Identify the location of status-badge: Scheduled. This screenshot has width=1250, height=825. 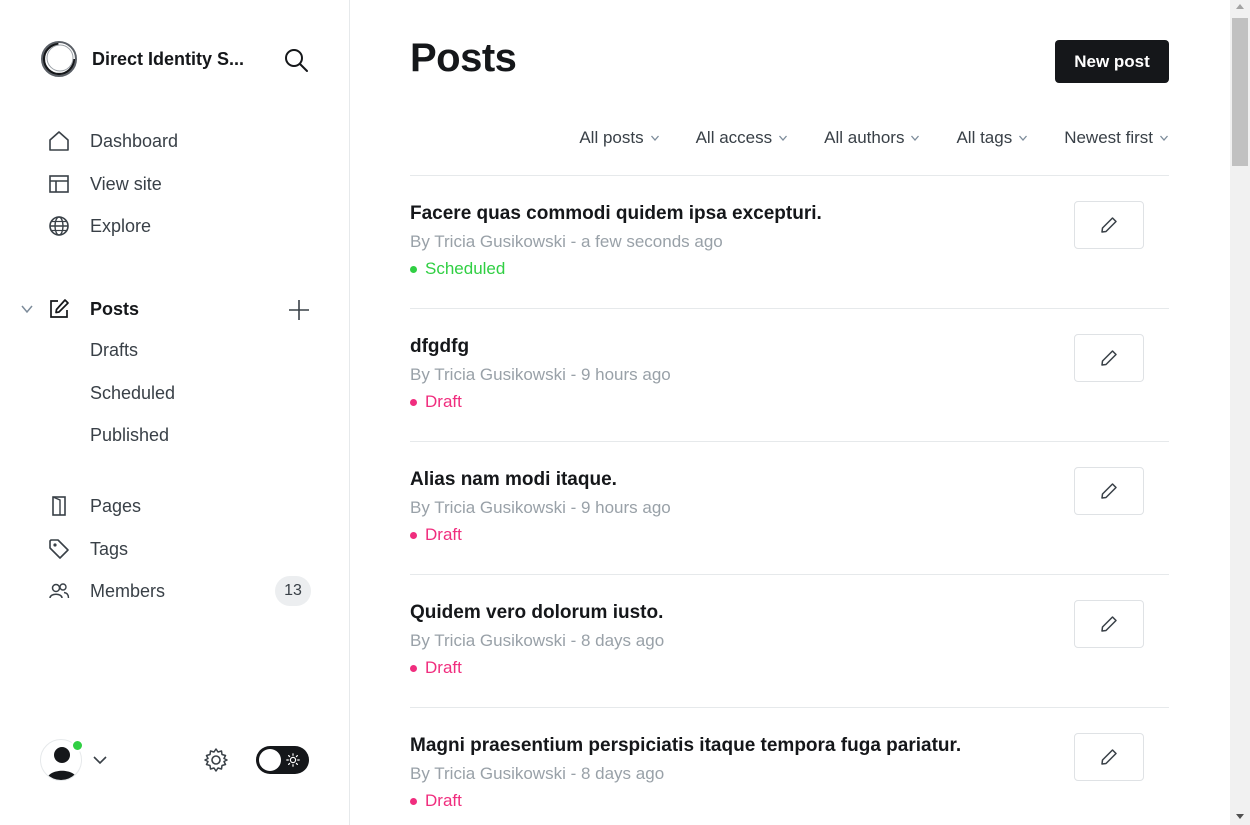
(457, 269).